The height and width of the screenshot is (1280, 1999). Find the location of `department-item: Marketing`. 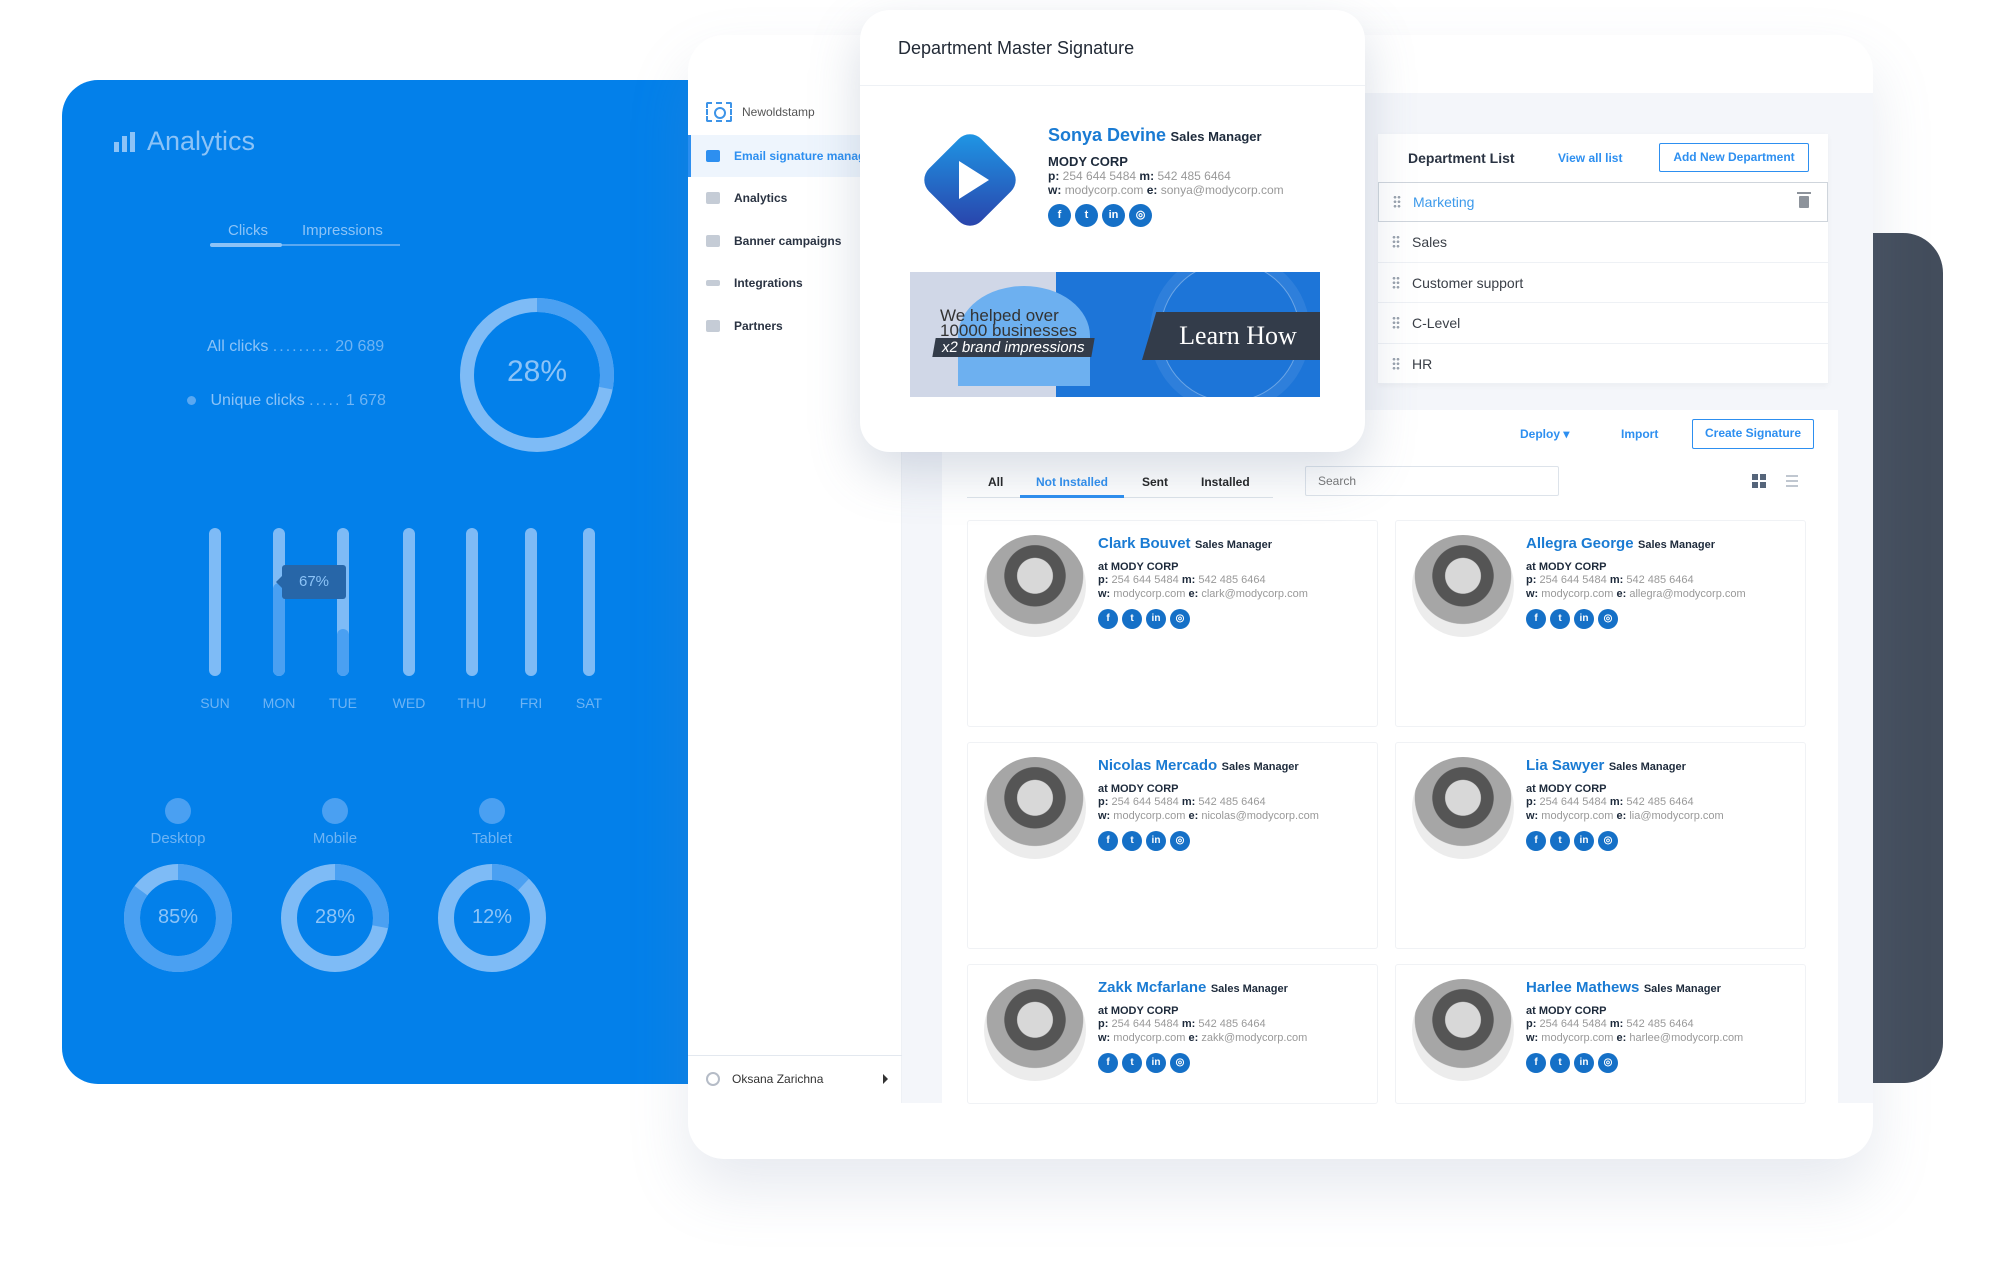

department-item: Marketing is located at coordinates (1603, 202).